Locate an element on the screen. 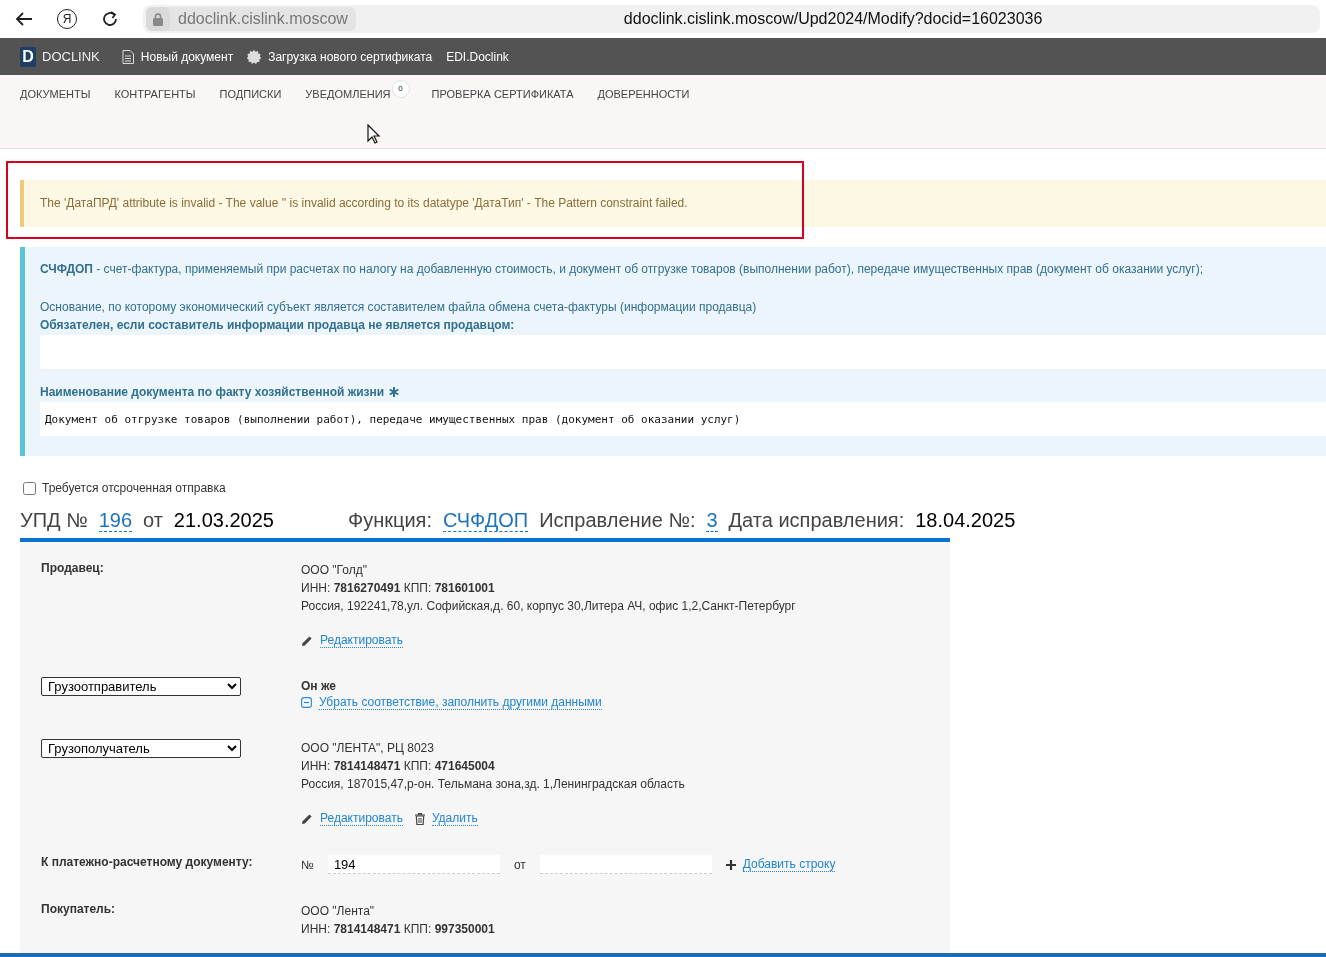 The image size is (1326, 957). role-dropdown: Грузоотправитель is located at coordinates (141, 686).